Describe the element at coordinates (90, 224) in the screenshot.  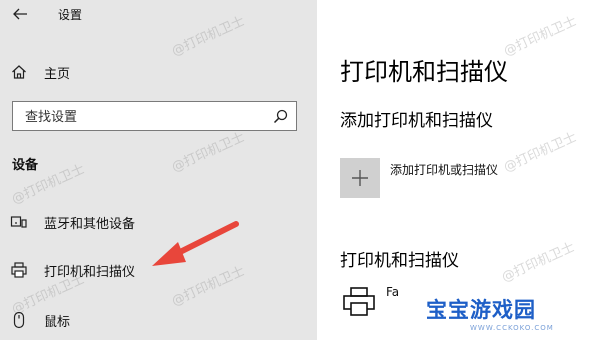
I see `nav-bluetooth-label: 蓝牙和其他设备` at that location.